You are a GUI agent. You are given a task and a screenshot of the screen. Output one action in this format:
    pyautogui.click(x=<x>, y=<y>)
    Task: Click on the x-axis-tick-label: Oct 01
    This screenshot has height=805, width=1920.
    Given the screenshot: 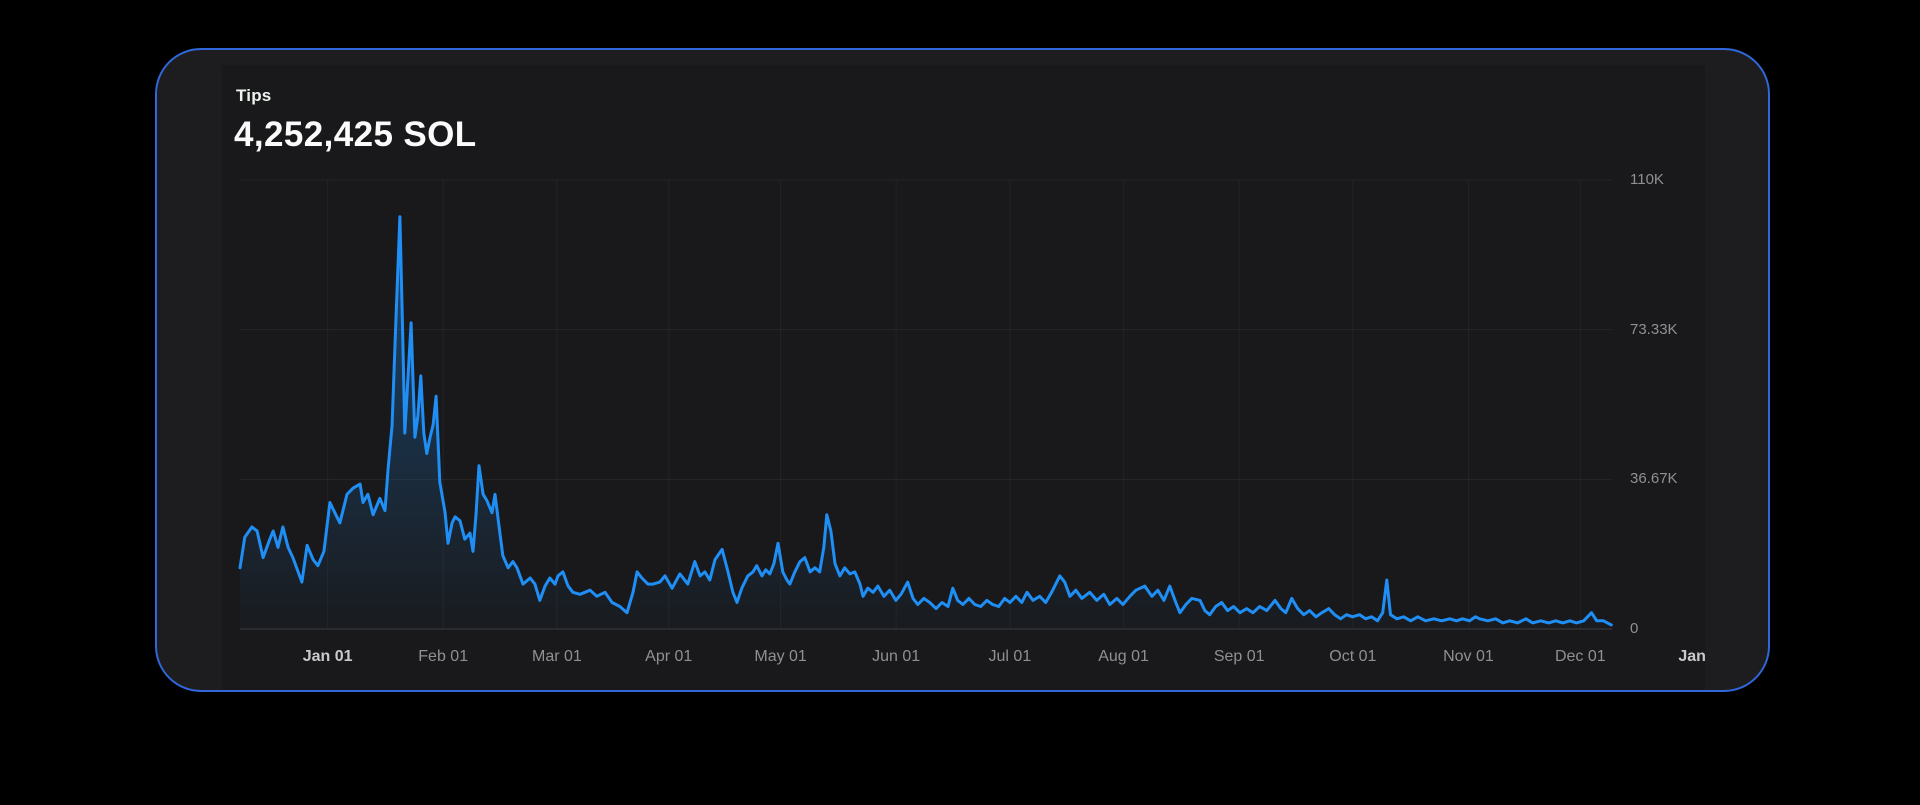 What is the action you would take?
    pyautogui.click(x=1353, y=656)
    